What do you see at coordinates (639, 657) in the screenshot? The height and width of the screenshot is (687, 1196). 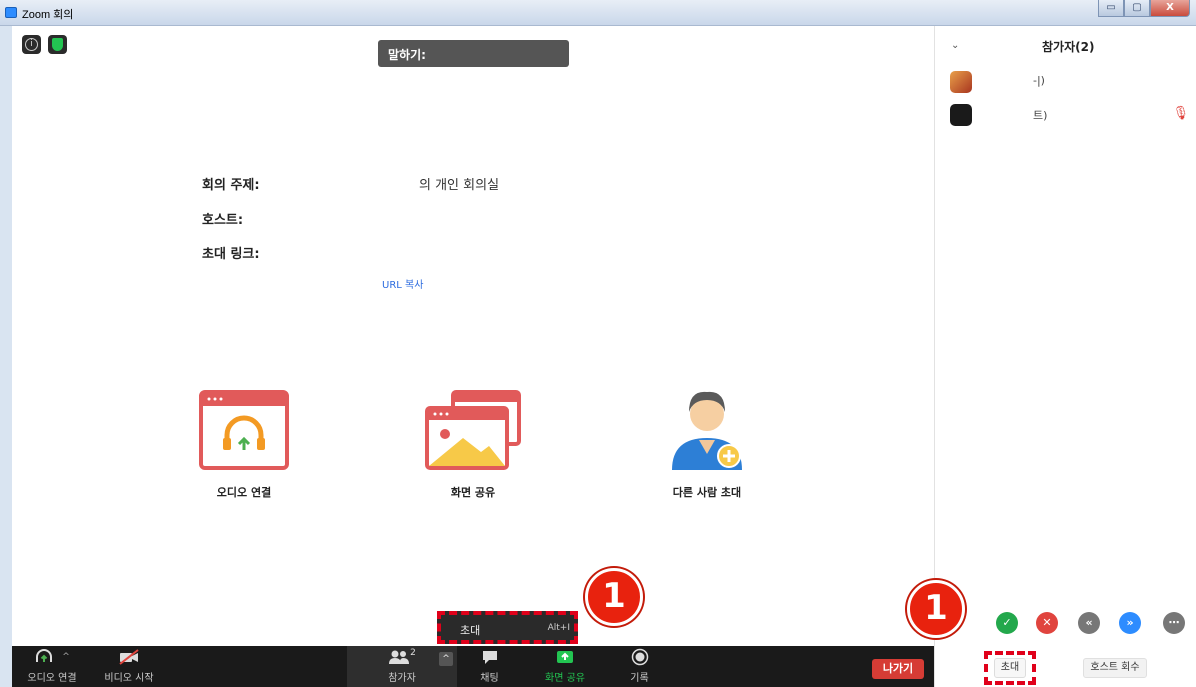 I see `record-icon` at bounding box center [639, 657].